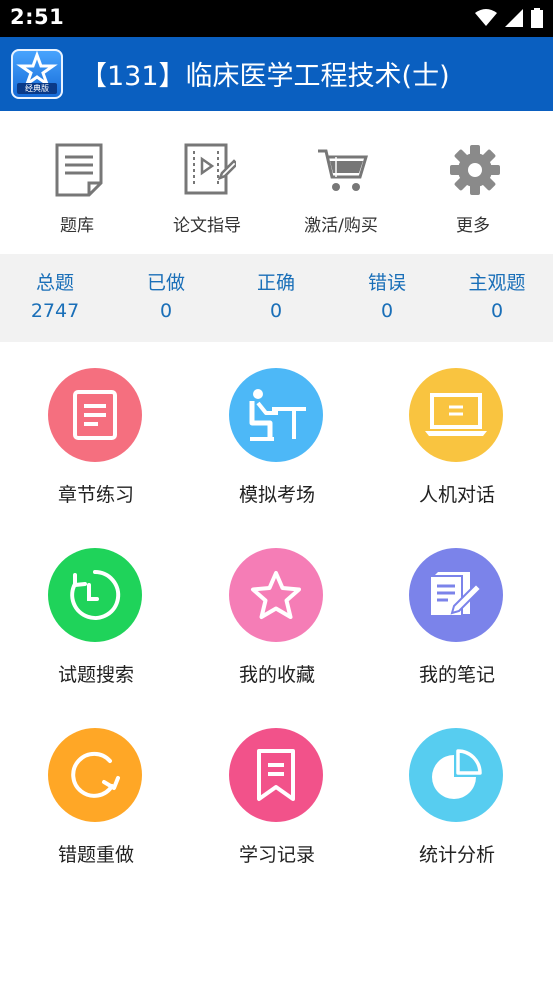  Describe the element at coordinates (486, 17) in the screenshot. I see `wifi-icon` at that location.